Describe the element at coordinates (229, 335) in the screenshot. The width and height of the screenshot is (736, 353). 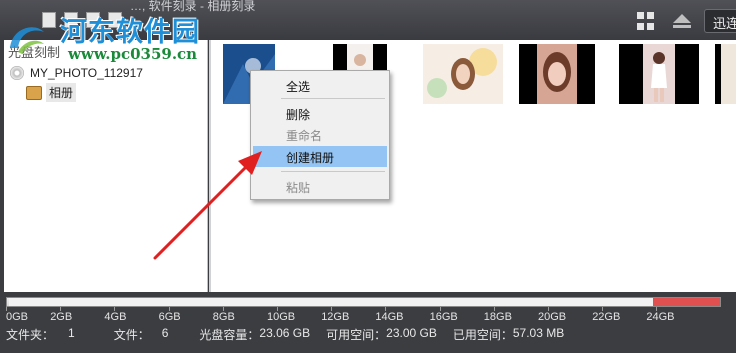
I see `disc-capacity-label: 光盘容量：` at that location.